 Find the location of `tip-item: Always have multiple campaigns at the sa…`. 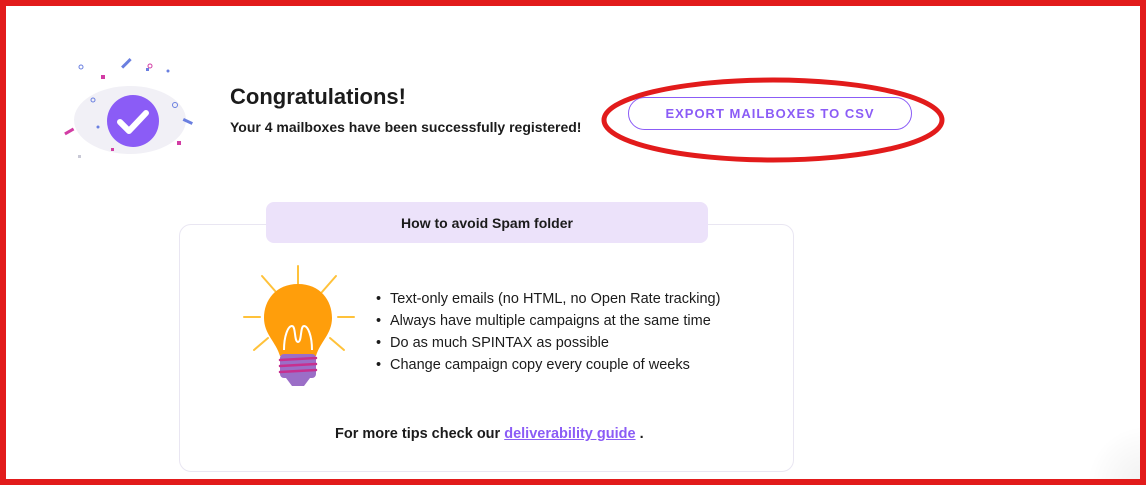

tip-item: Always have multiple campaigns at the sa… is located at coordinates (548, 321).